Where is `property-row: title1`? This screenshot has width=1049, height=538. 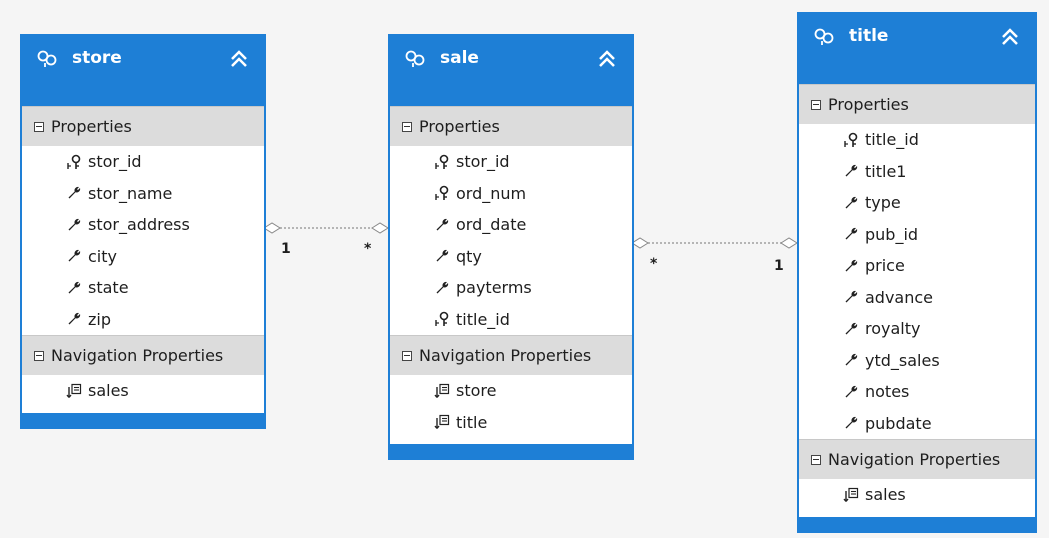 property-row: title1 is located at coordinates (917, 172).